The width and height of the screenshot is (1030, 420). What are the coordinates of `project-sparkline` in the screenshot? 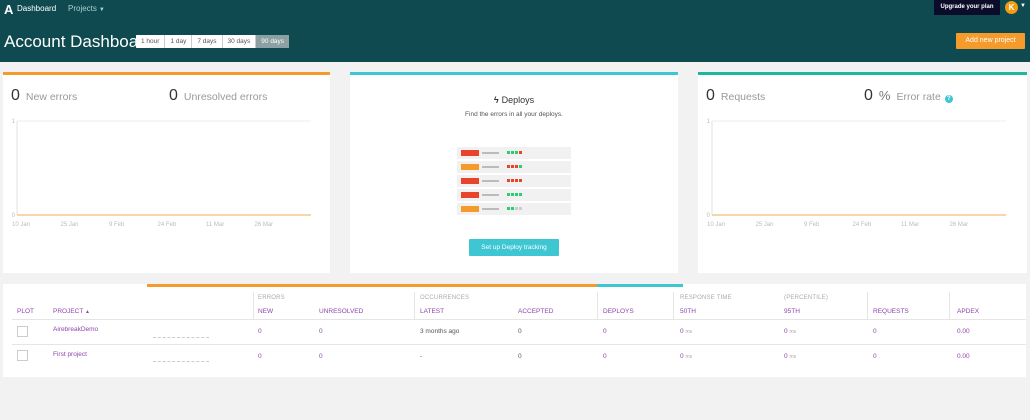 It's located at (181, 361).